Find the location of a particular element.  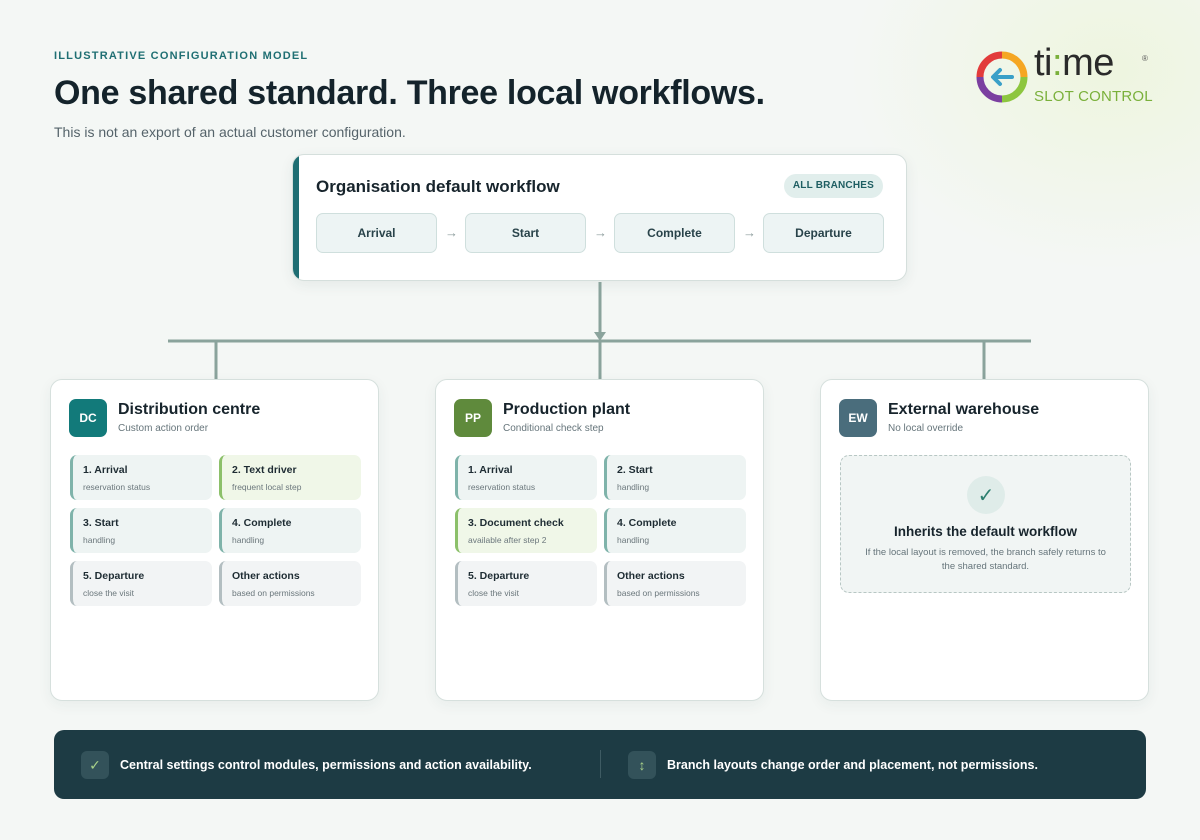

branch-description: Conditional check step is located at coordinates (553, 428).